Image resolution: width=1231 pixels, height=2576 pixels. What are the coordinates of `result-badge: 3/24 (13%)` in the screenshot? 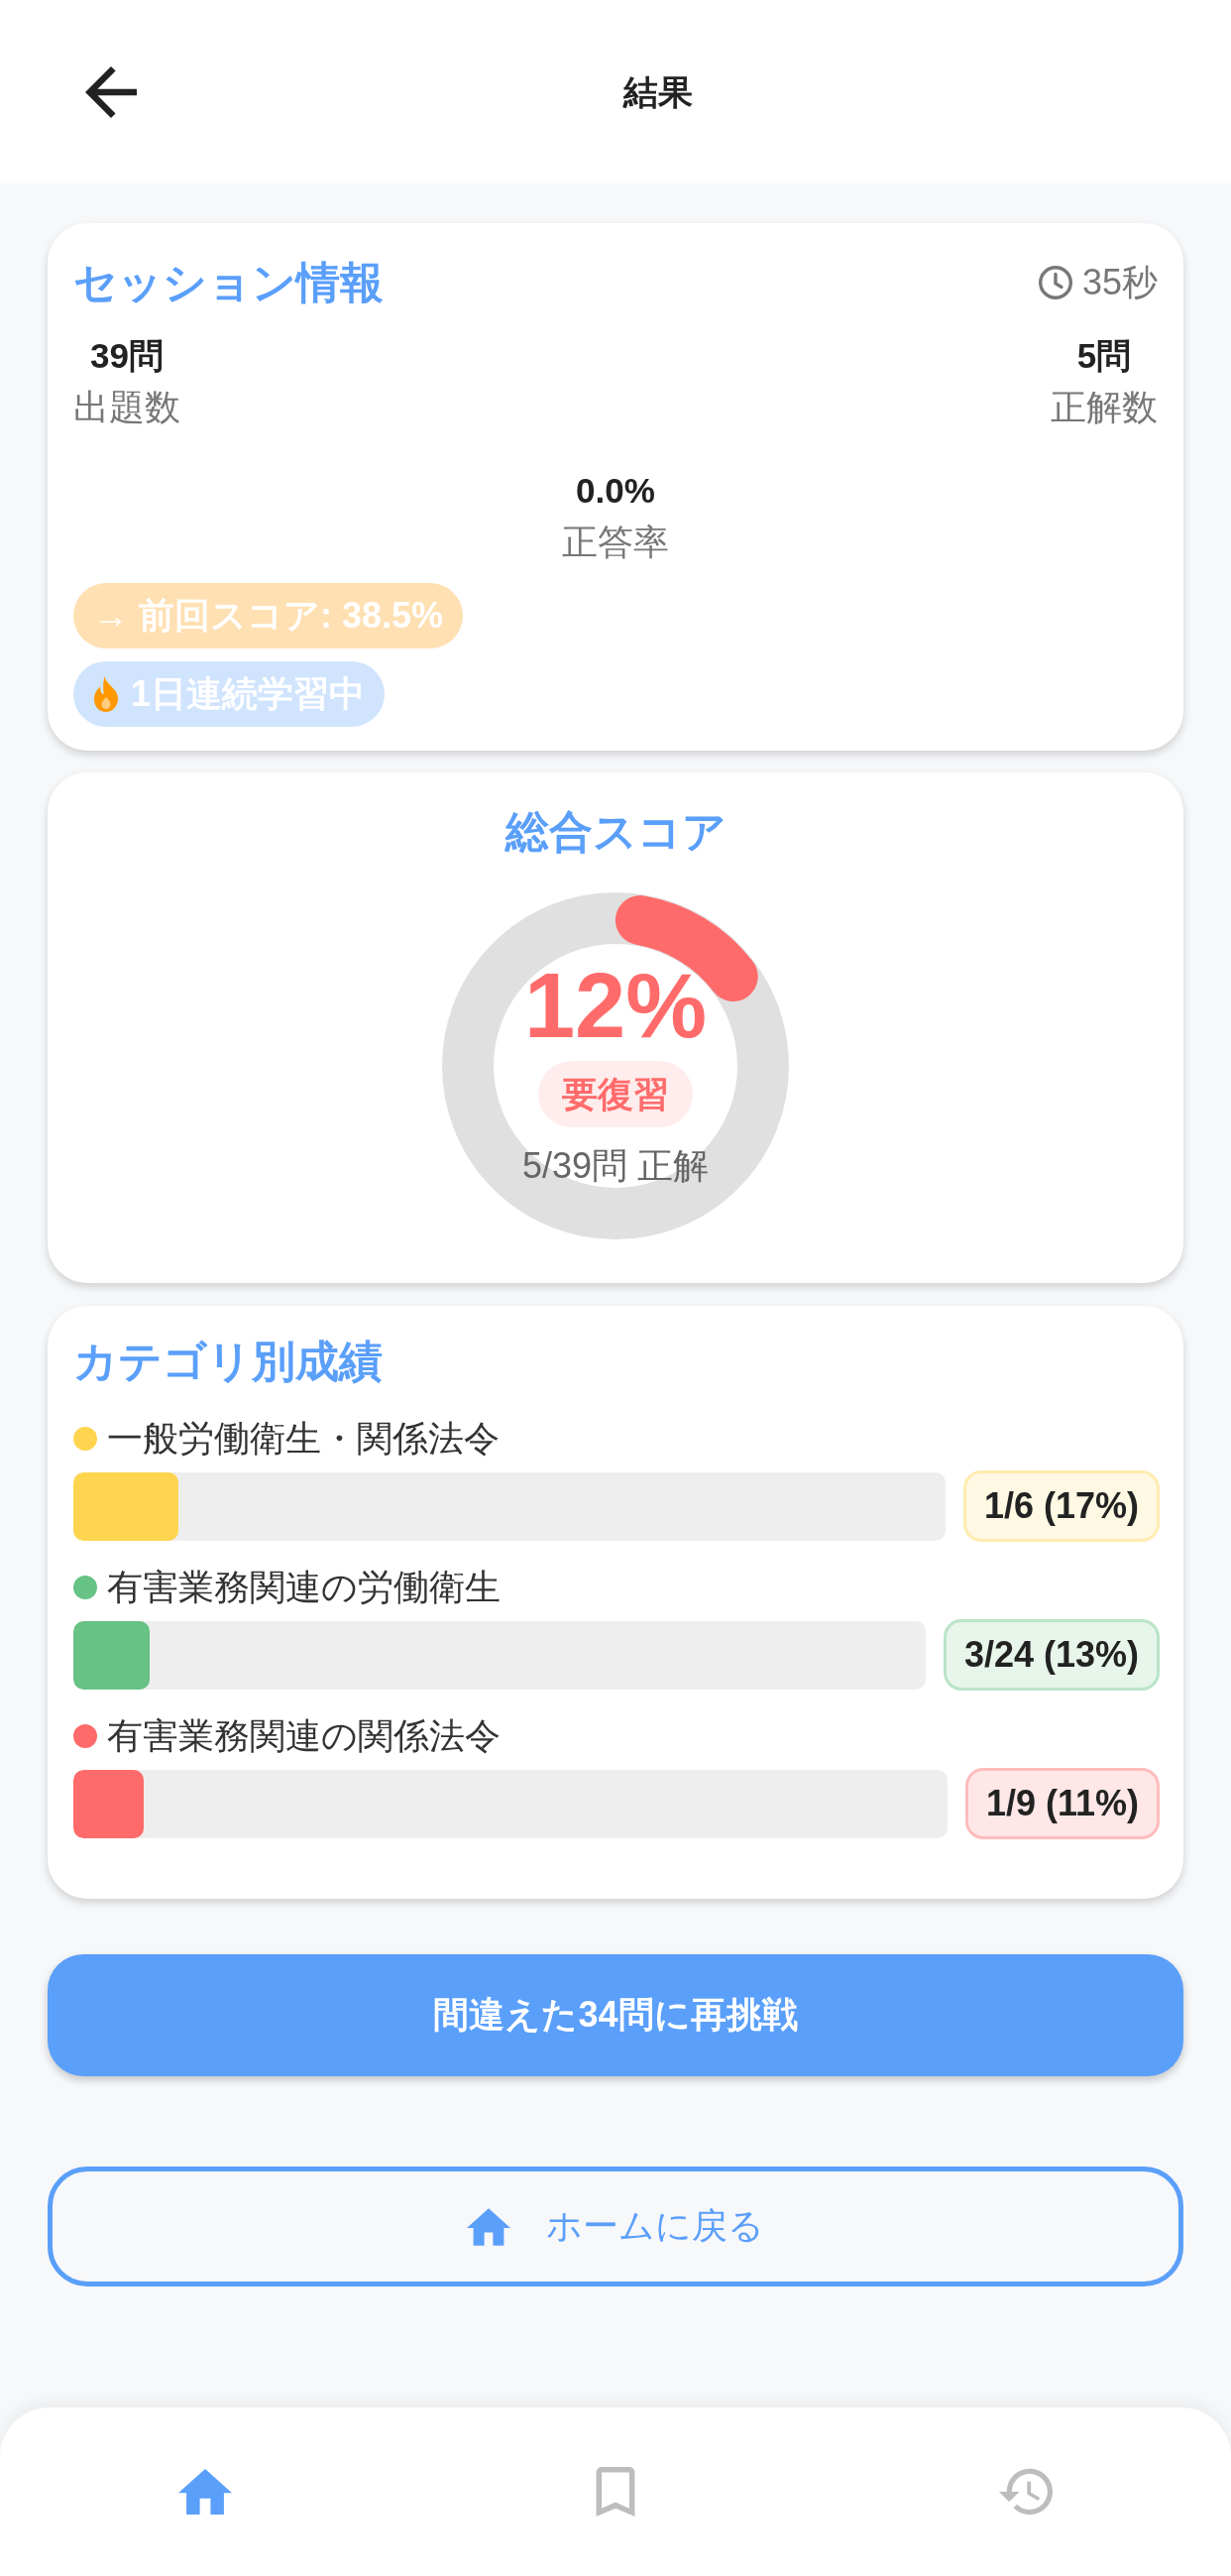 It's located at (1051, 1655).